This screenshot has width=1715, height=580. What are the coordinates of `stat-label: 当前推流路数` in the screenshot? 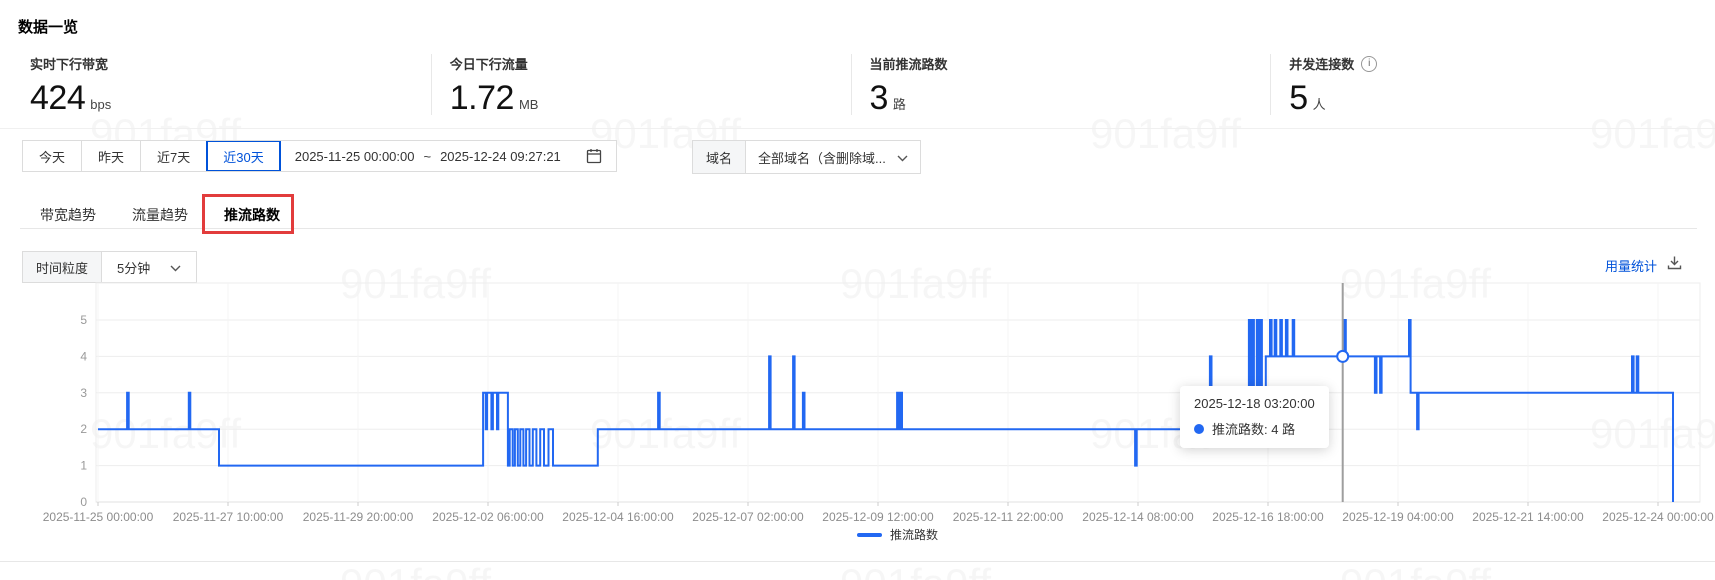 It's located at (908, 64).